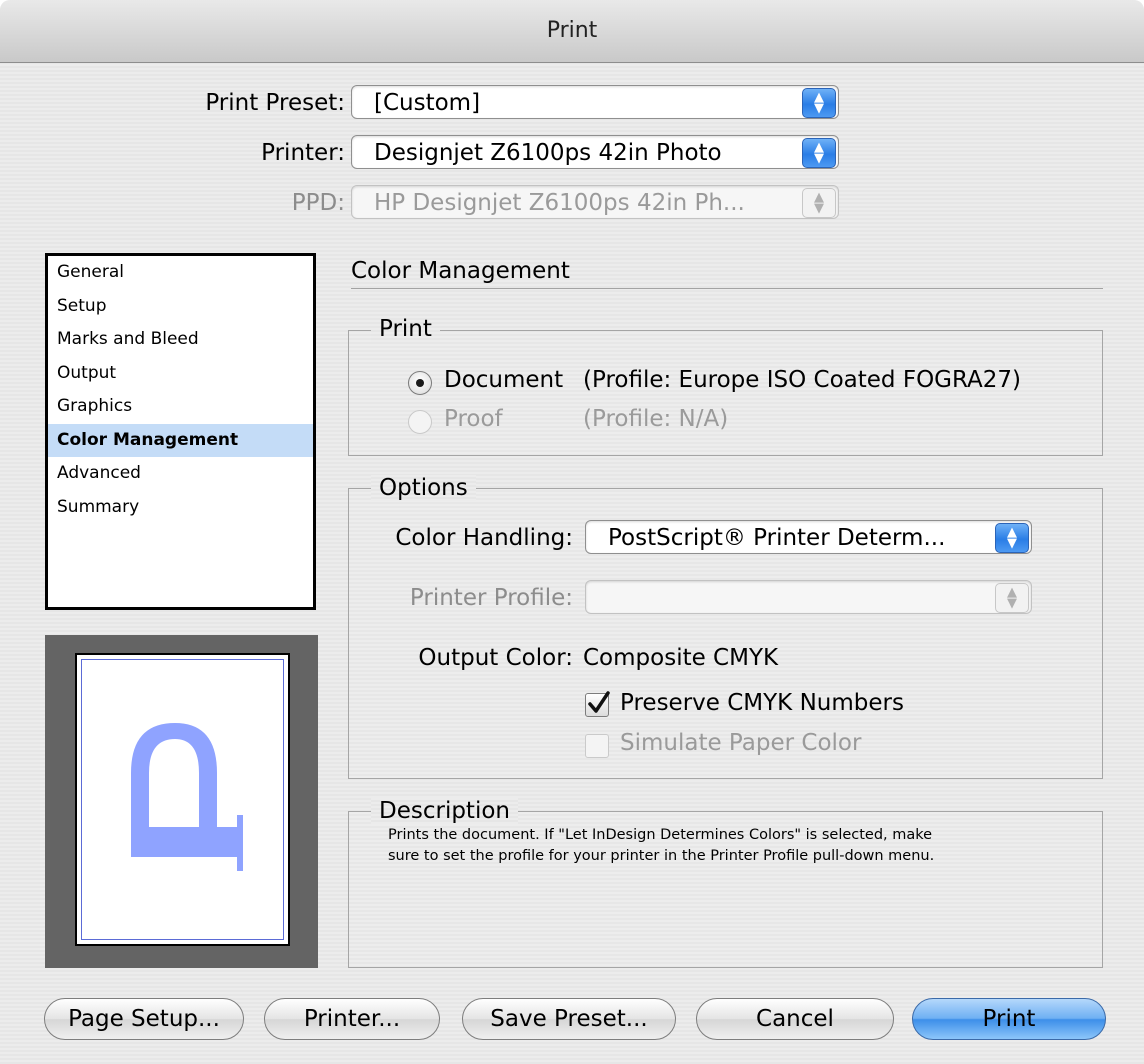 The height and width of the screenshot is (1064, 1144). I want to click on options-group-title: Options, so click(423, 488).